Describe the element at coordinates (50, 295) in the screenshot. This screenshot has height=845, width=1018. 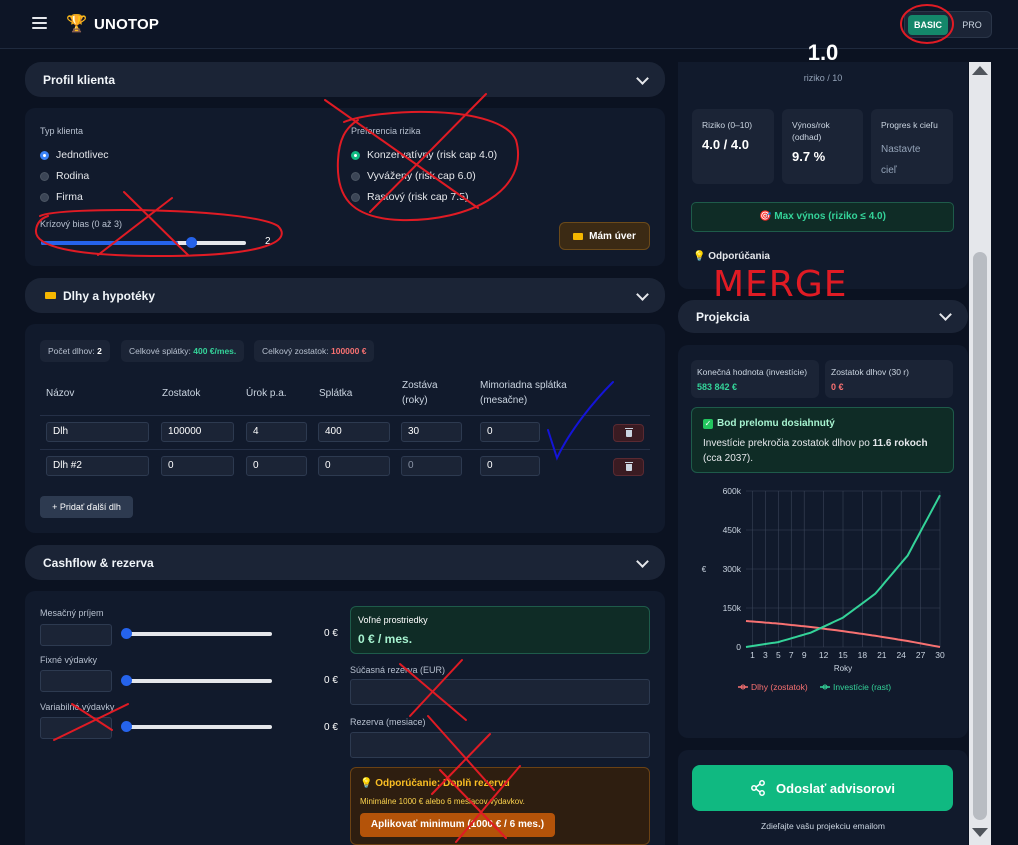
I see `card-icon` at that location.